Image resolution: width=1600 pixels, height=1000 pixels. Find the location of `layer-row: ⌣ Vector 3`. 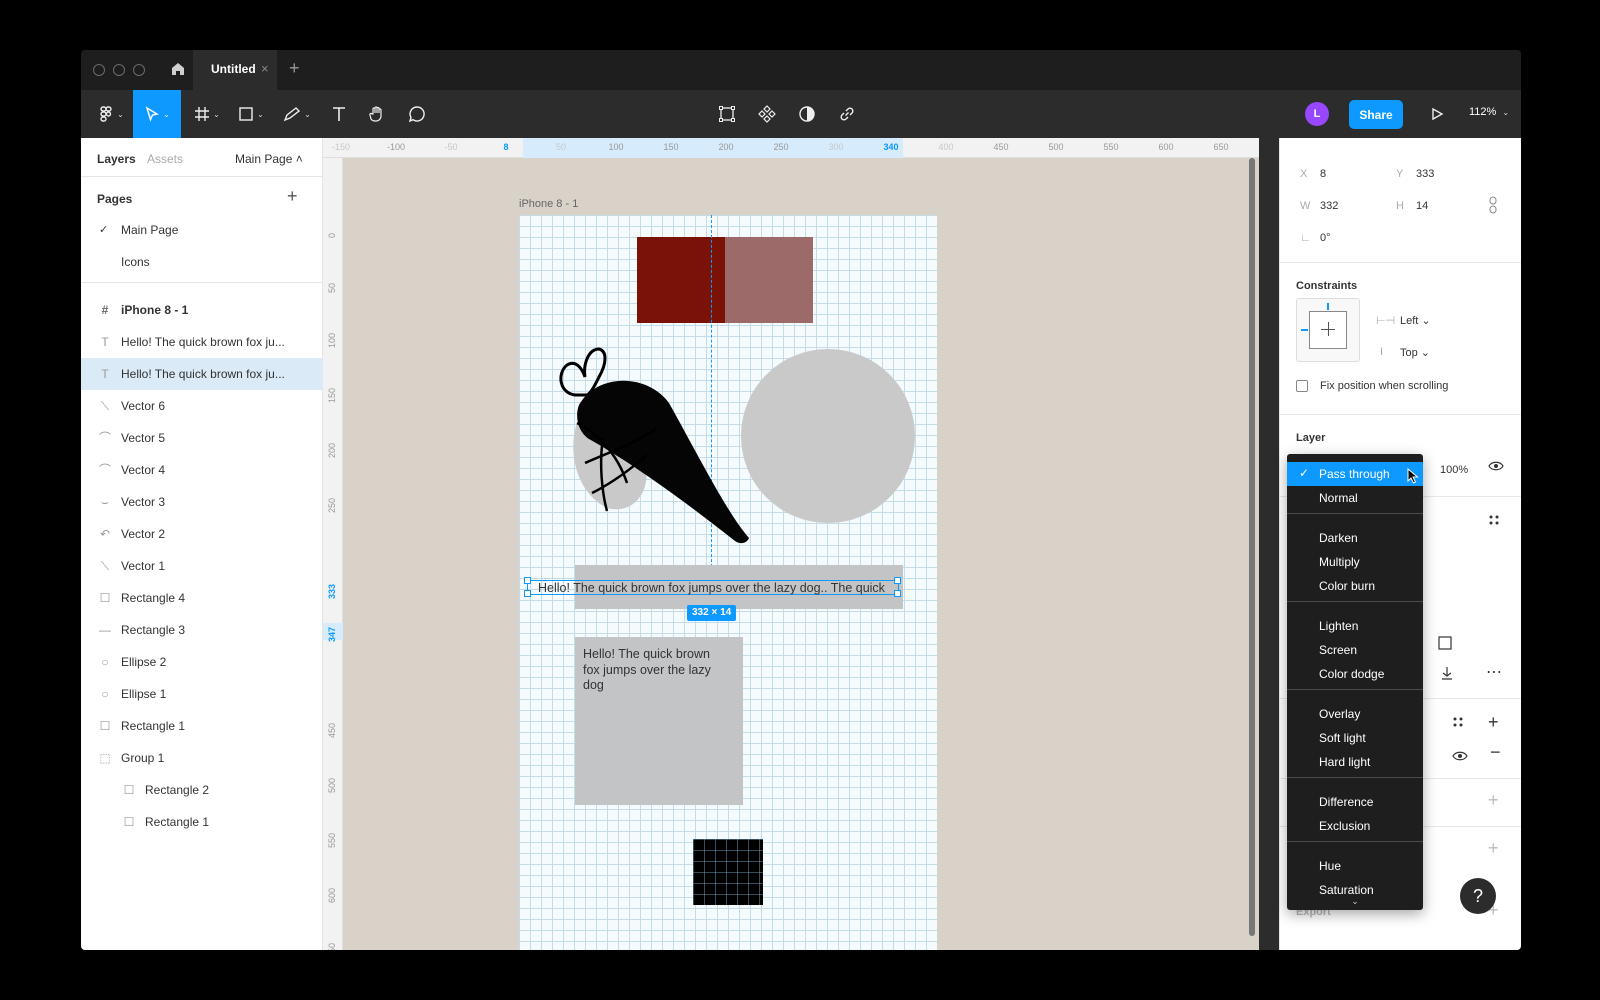

layer-row: ⌣ Vector 3 is located at coordinates (202, 502).